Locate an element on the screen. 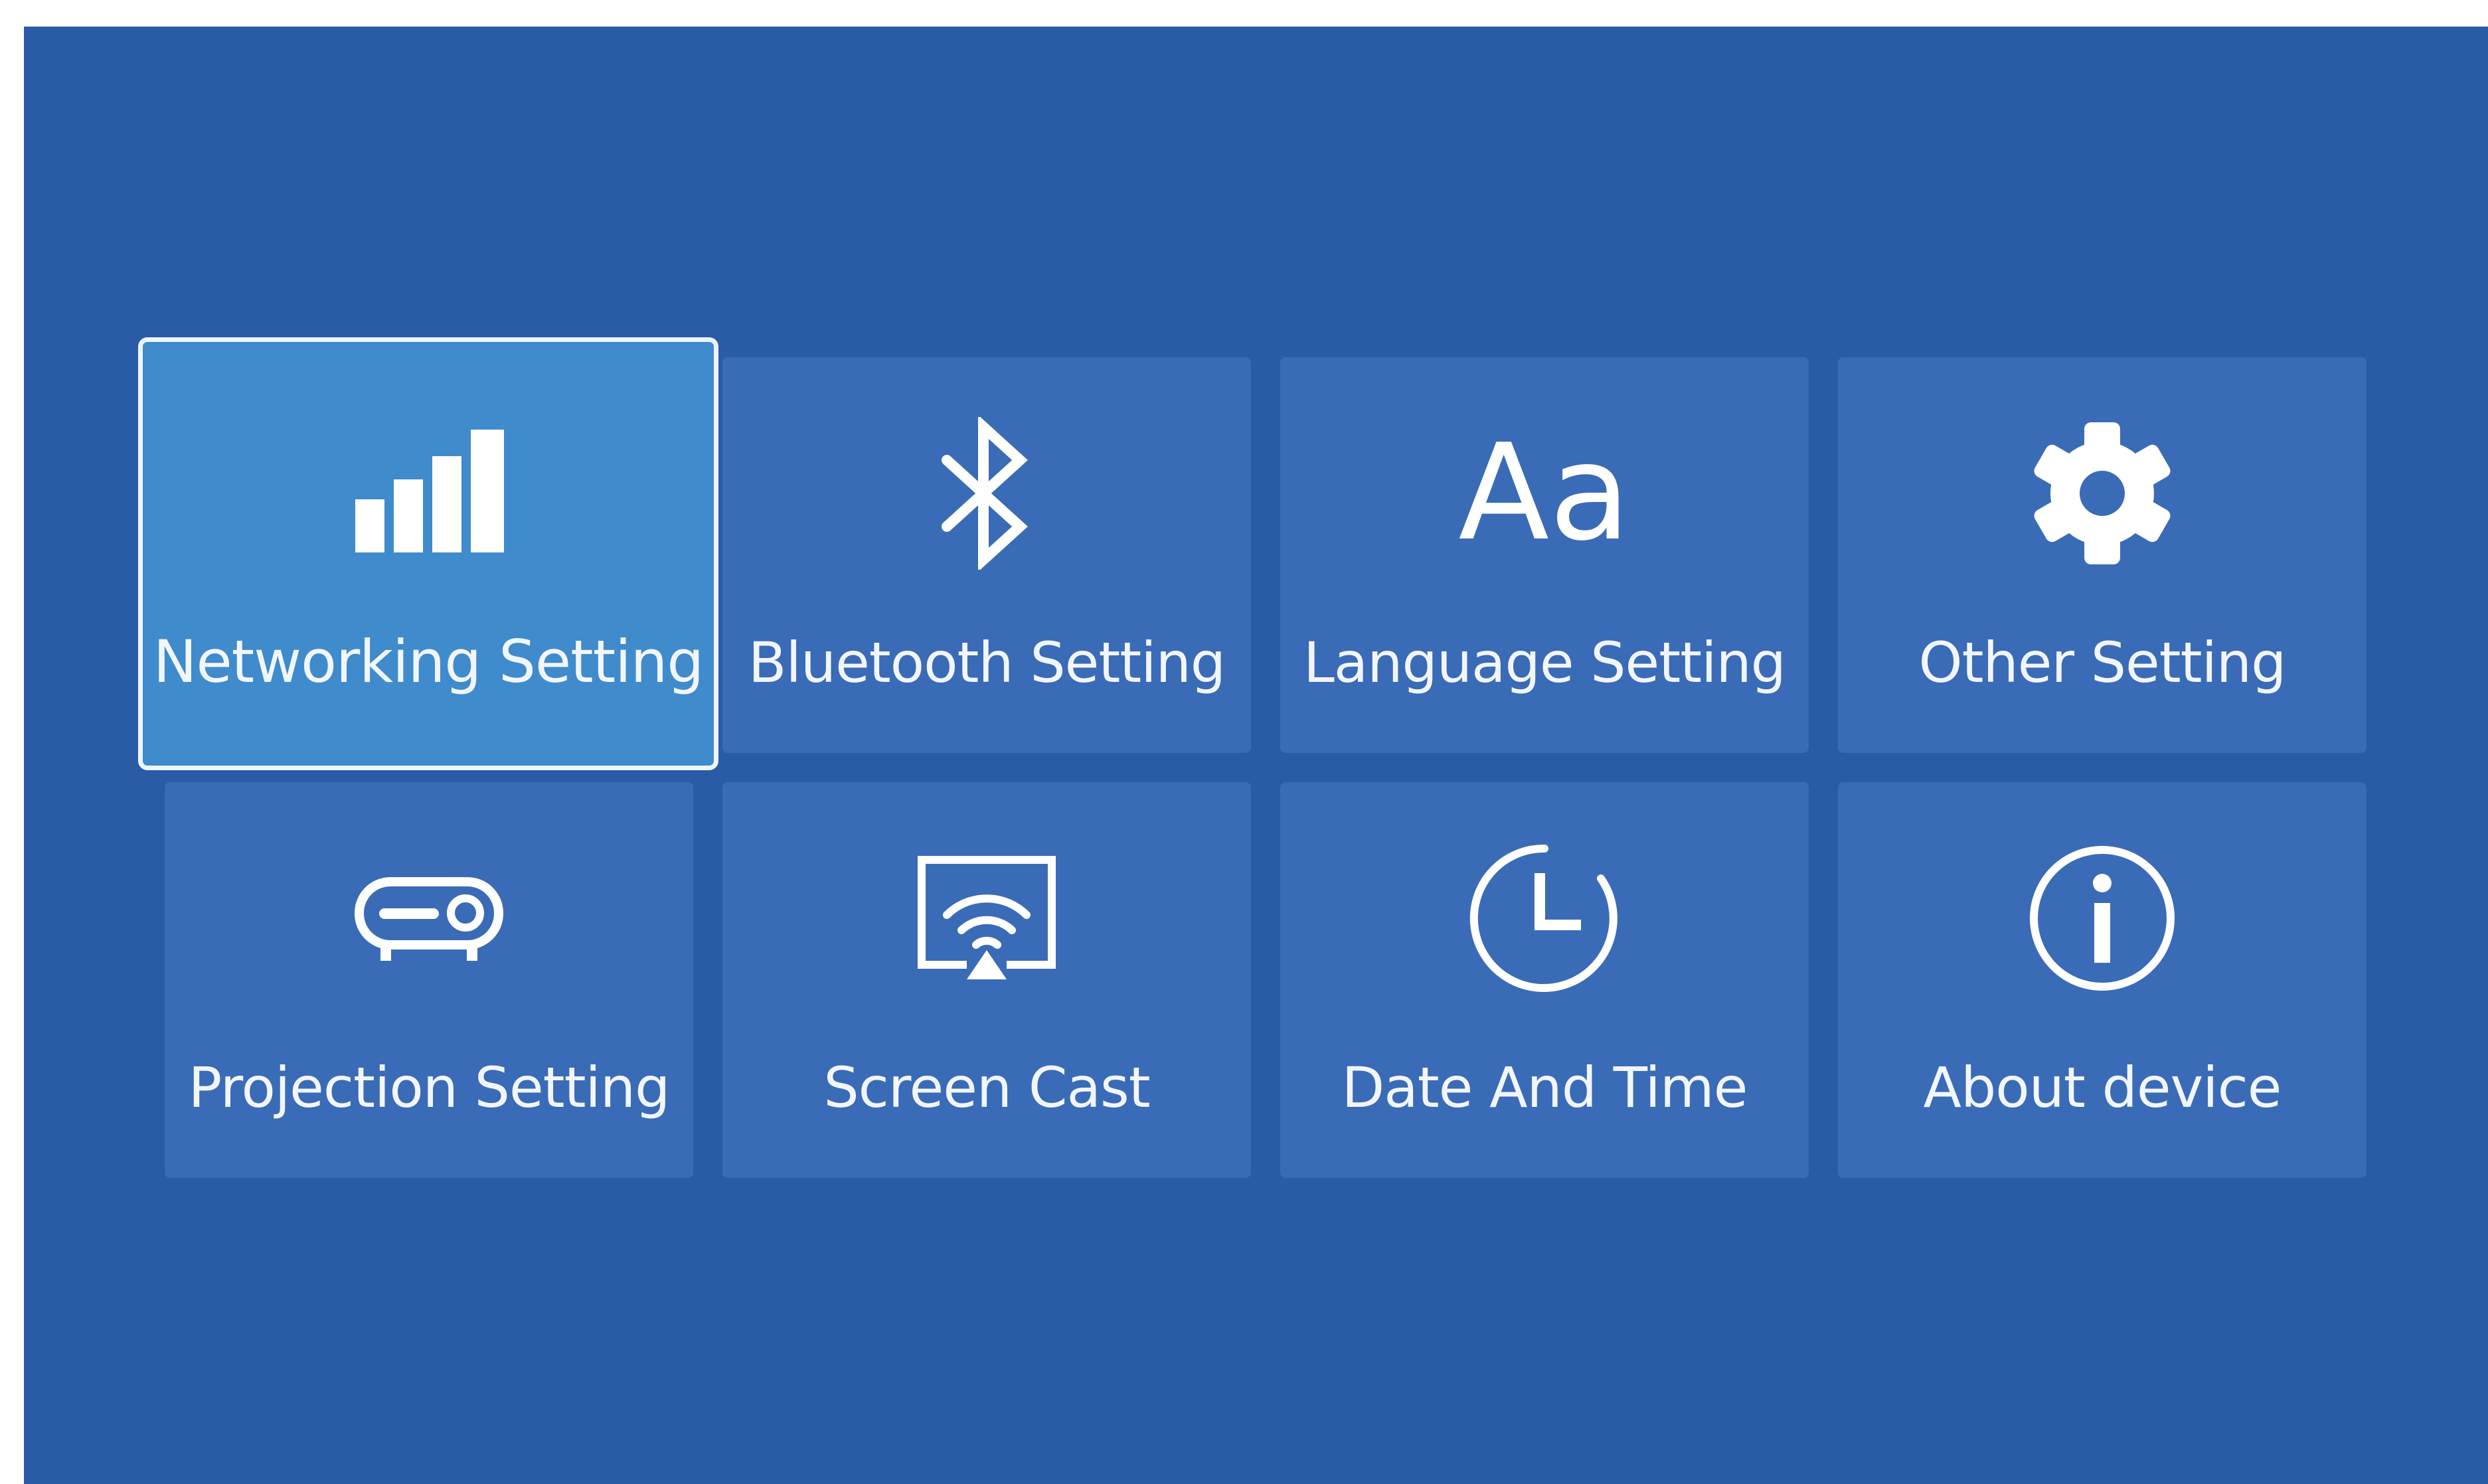 This screenshot has height=1484, width=2488. tile-about-device: About device is located at coordinates (2102, 980).